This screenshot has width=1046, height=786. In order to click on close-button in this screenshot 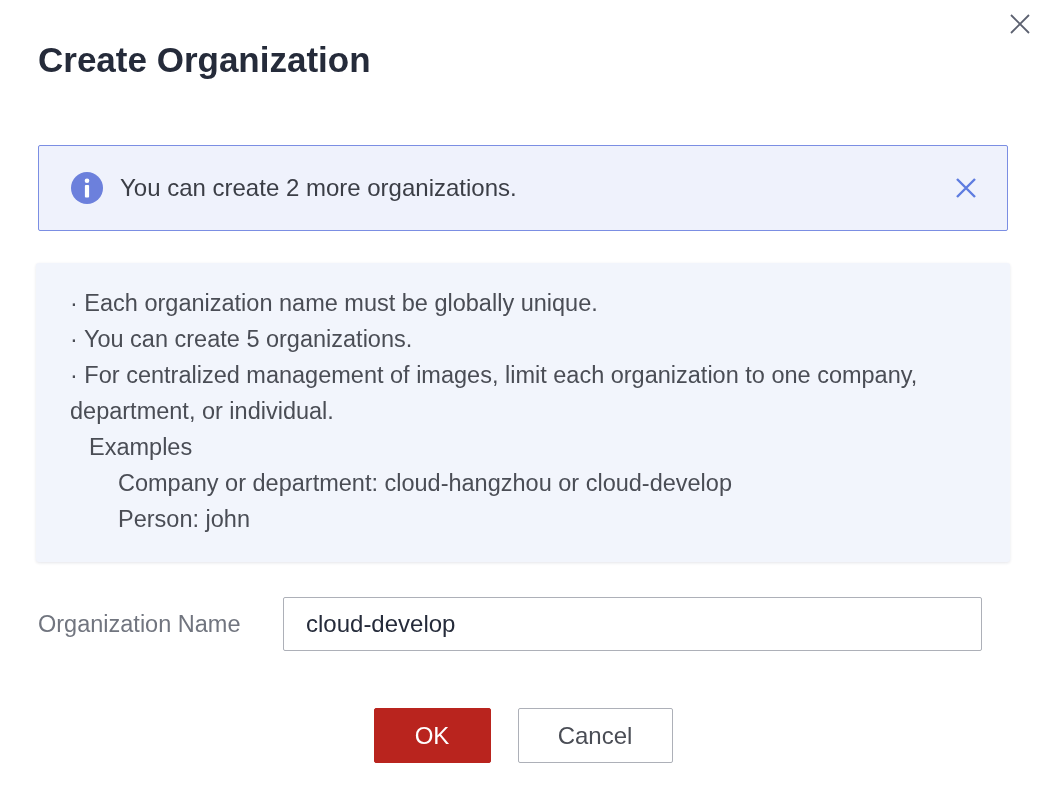, I will do `click(1020, 24)`.